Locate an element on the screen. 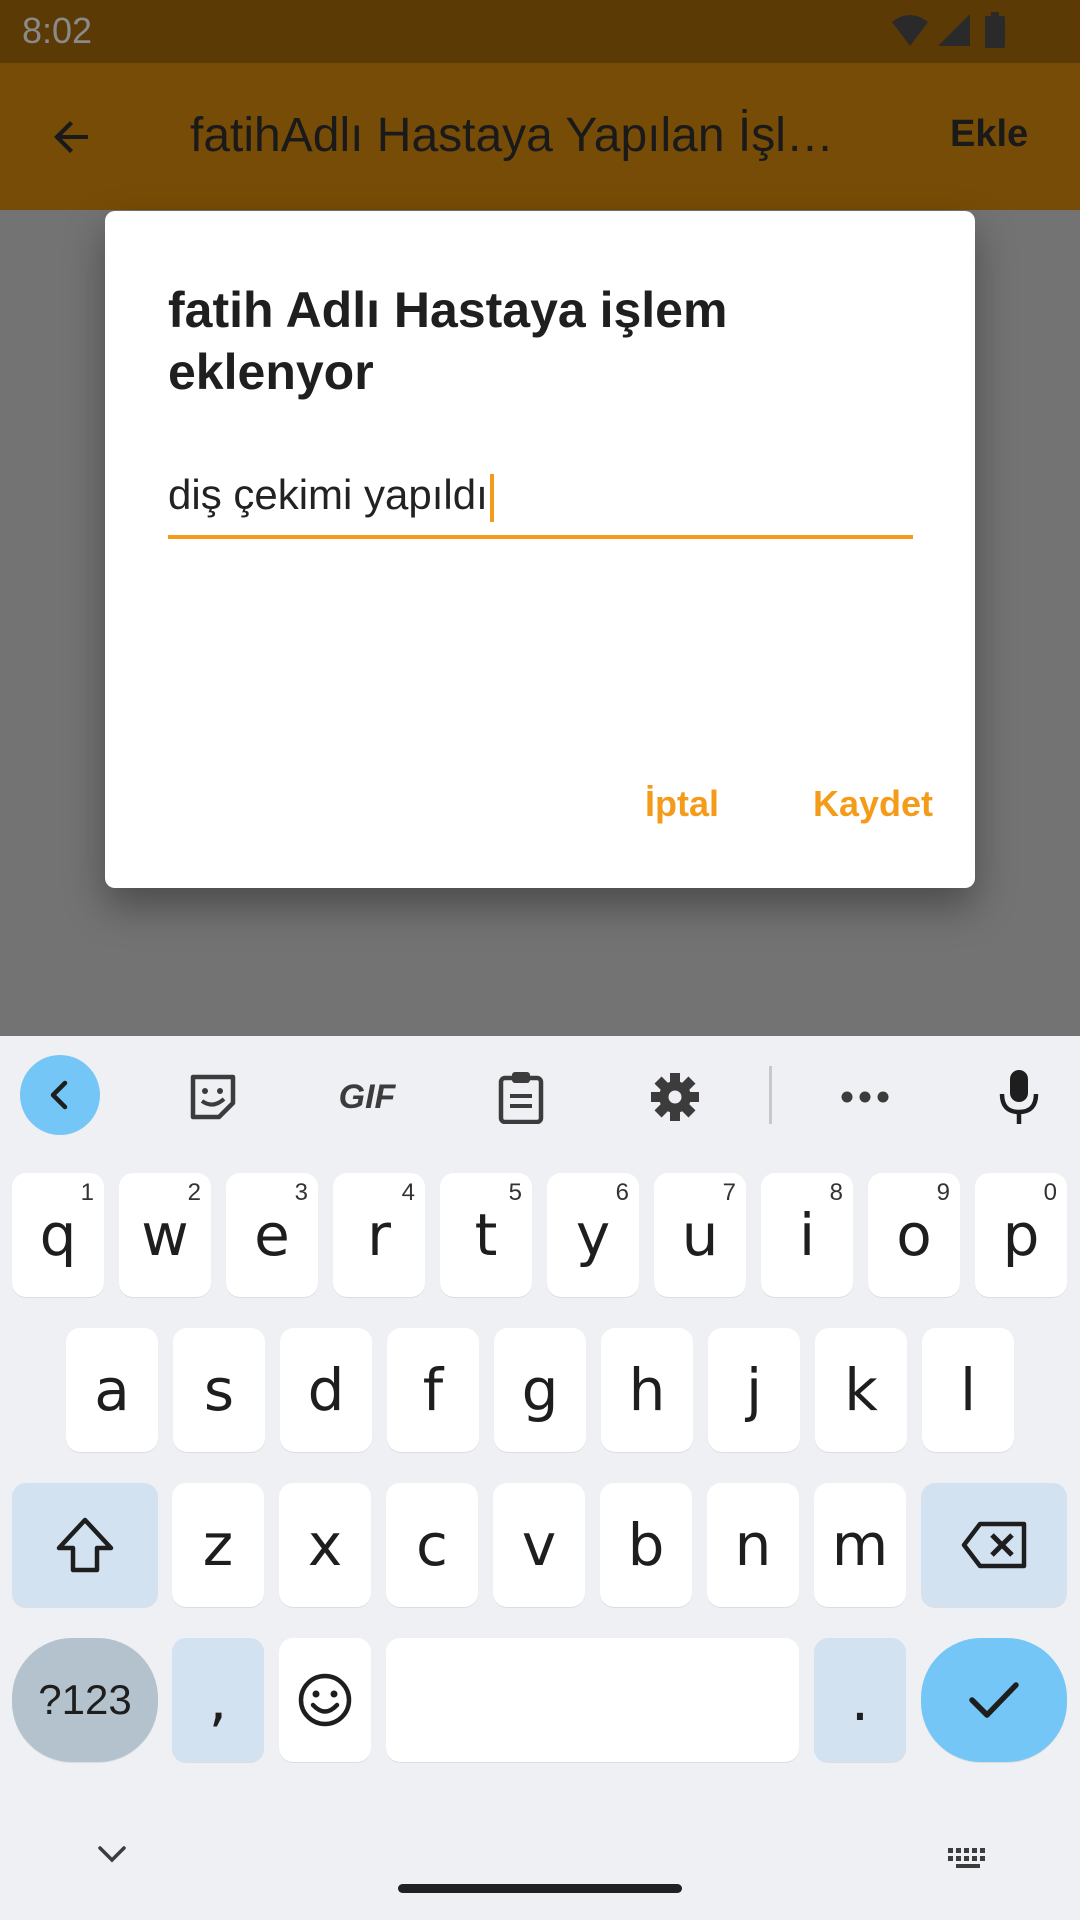 This screenshot has height=1920, width=1080. enter-key is located at coordinates (994, 1700).